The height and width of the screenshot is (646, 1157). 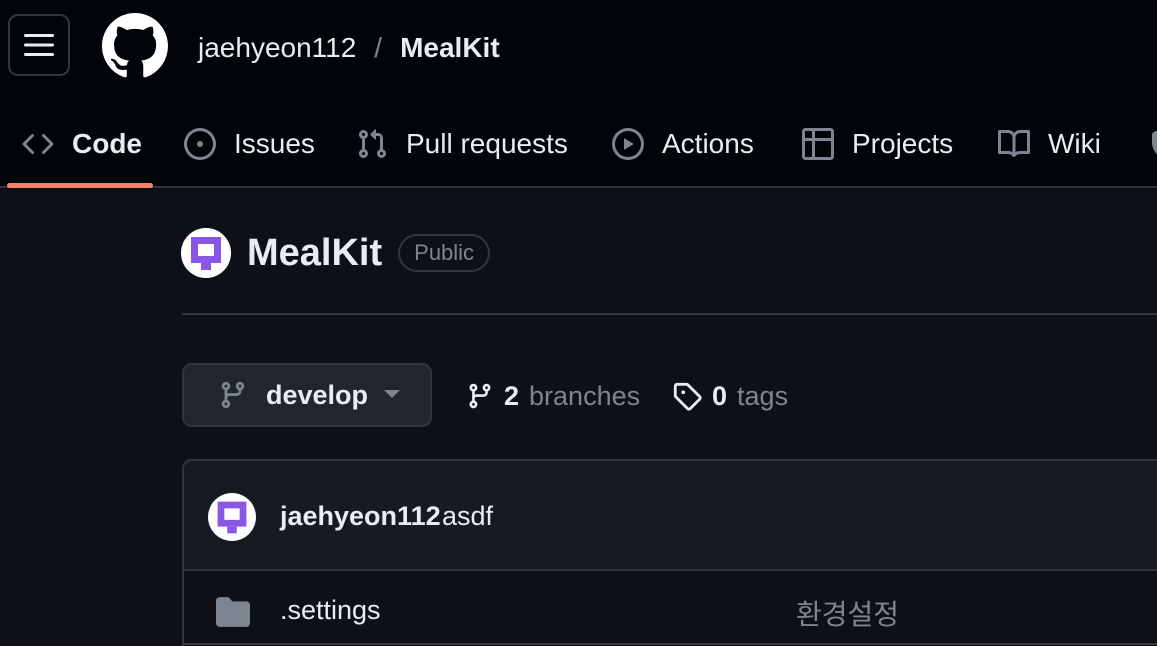 What do you see at coordinates (330, 610) in the screenshot?
I see `file-name-link: .settings` at bounding box center [330, 610].